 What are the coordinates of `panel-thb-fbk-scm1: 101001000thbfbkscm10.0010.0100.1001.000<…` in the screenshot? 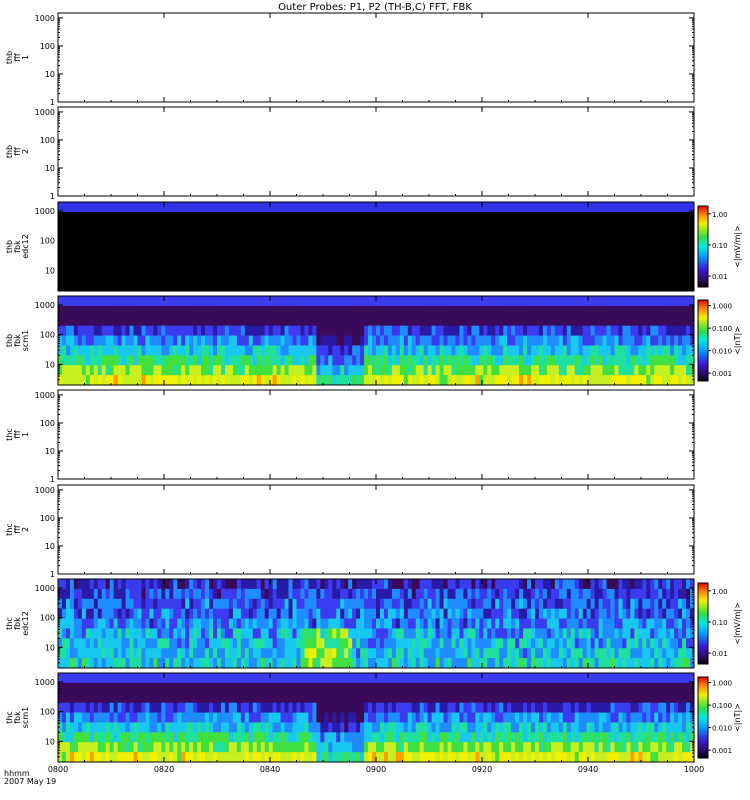 It's located at (373, 340).